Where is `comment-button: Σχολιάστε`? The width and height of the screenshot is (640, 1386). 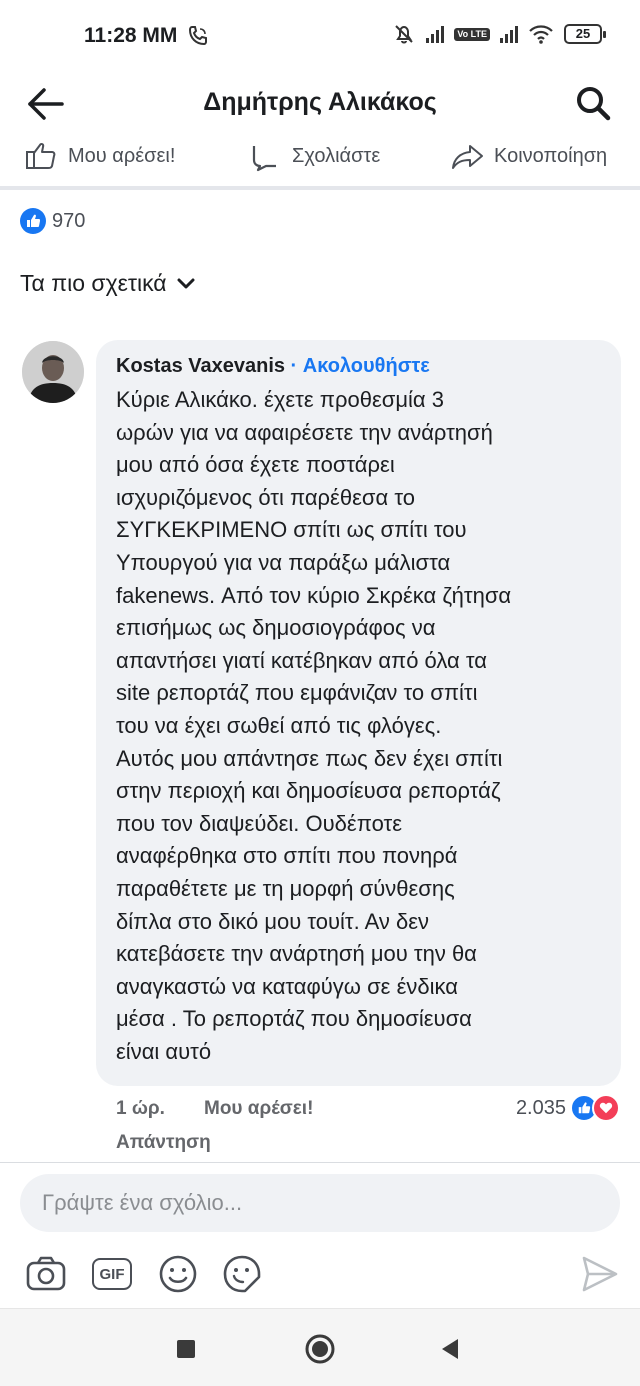 comment-button: Σχολιάστε is located at coordinates (314, 156).